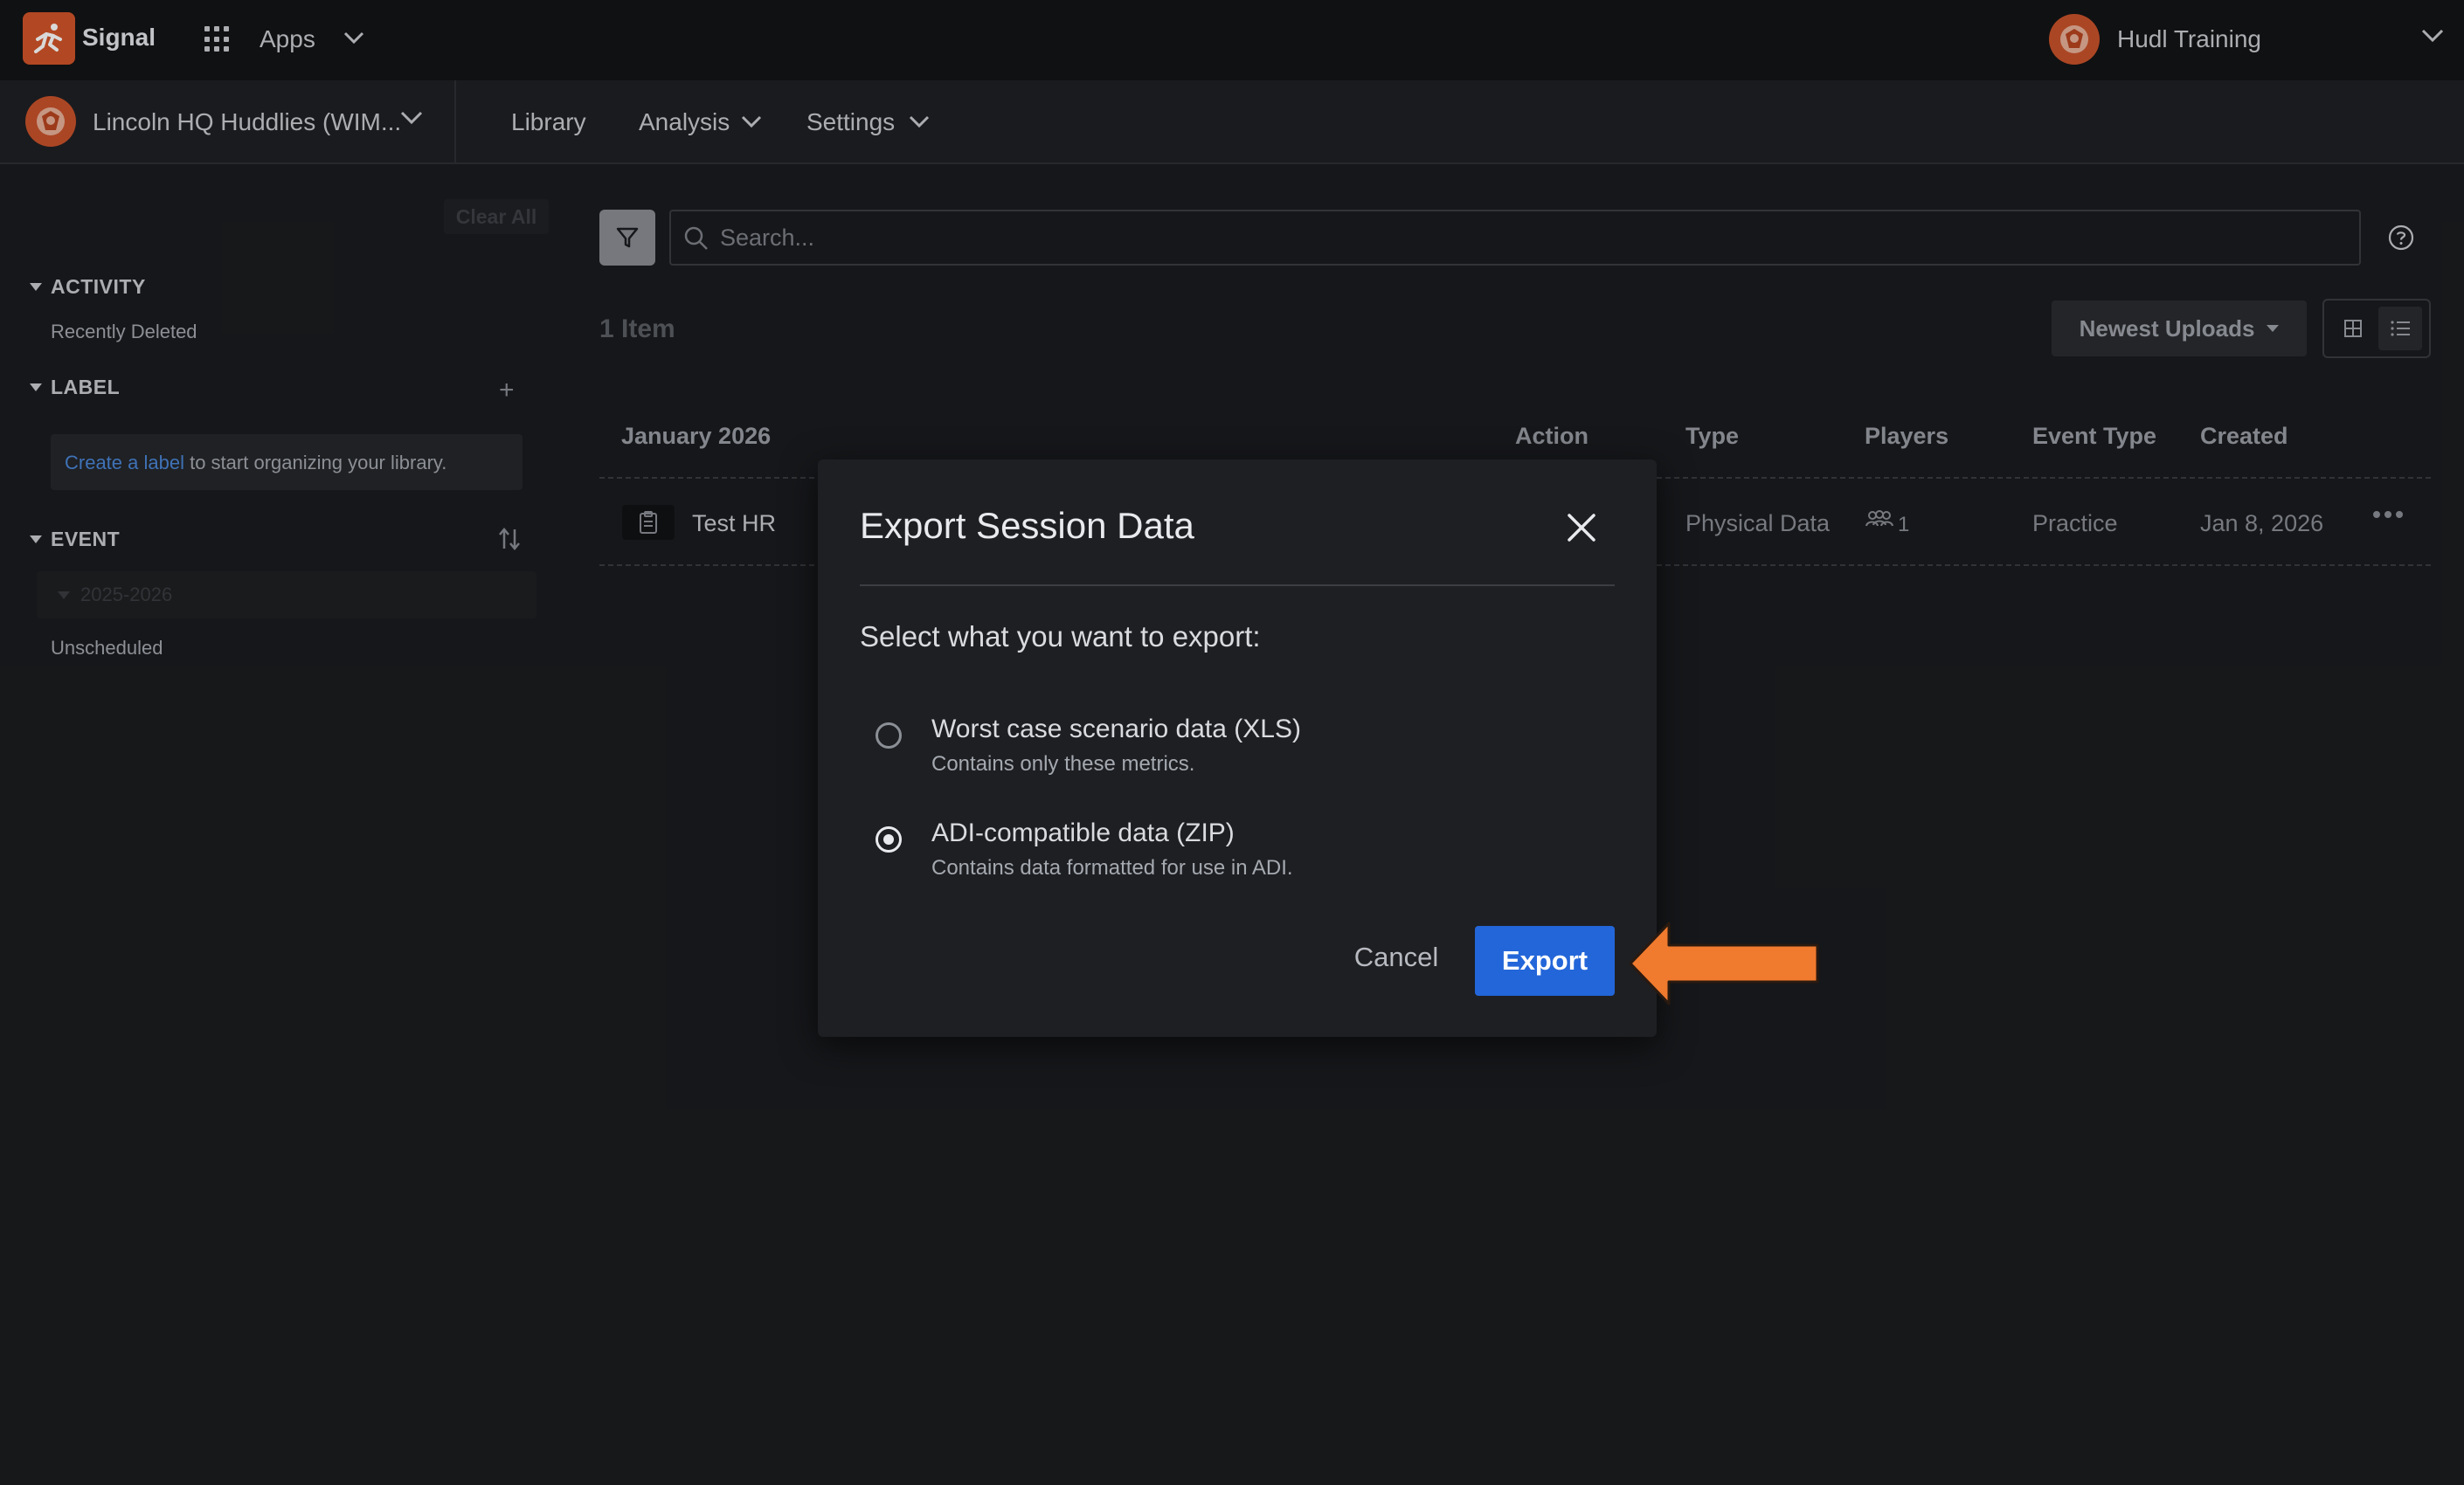  Describe the element at coordinates (1551, 436) in the screenshot. I see `column-header-action: Action` at that location.